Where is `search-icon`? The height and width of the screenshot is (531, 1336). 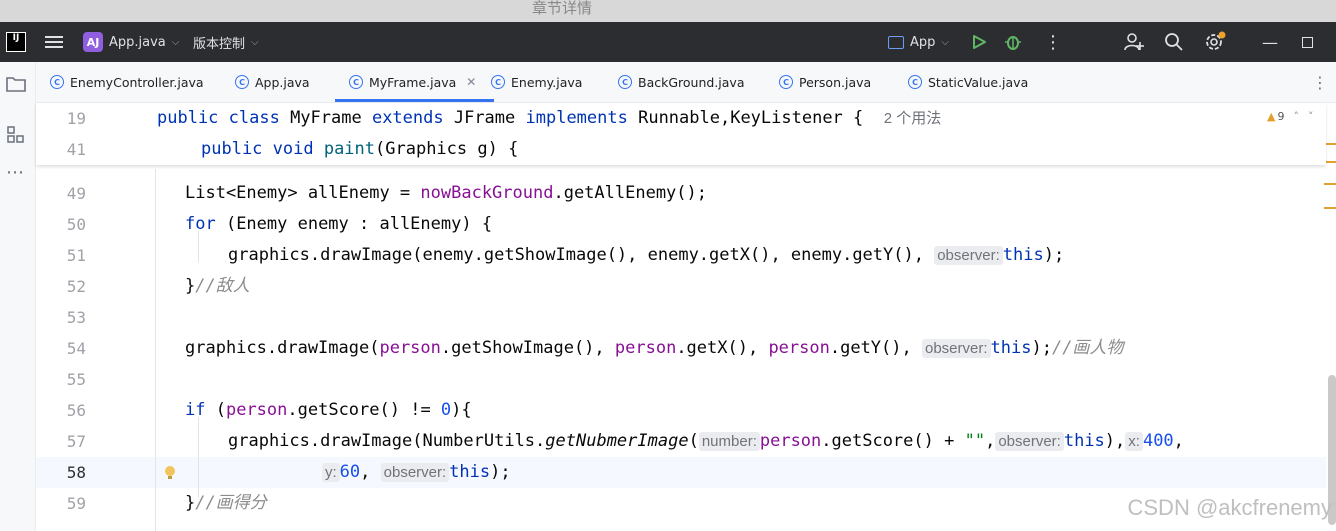
search-icon is located at coordinates (1174, 42).